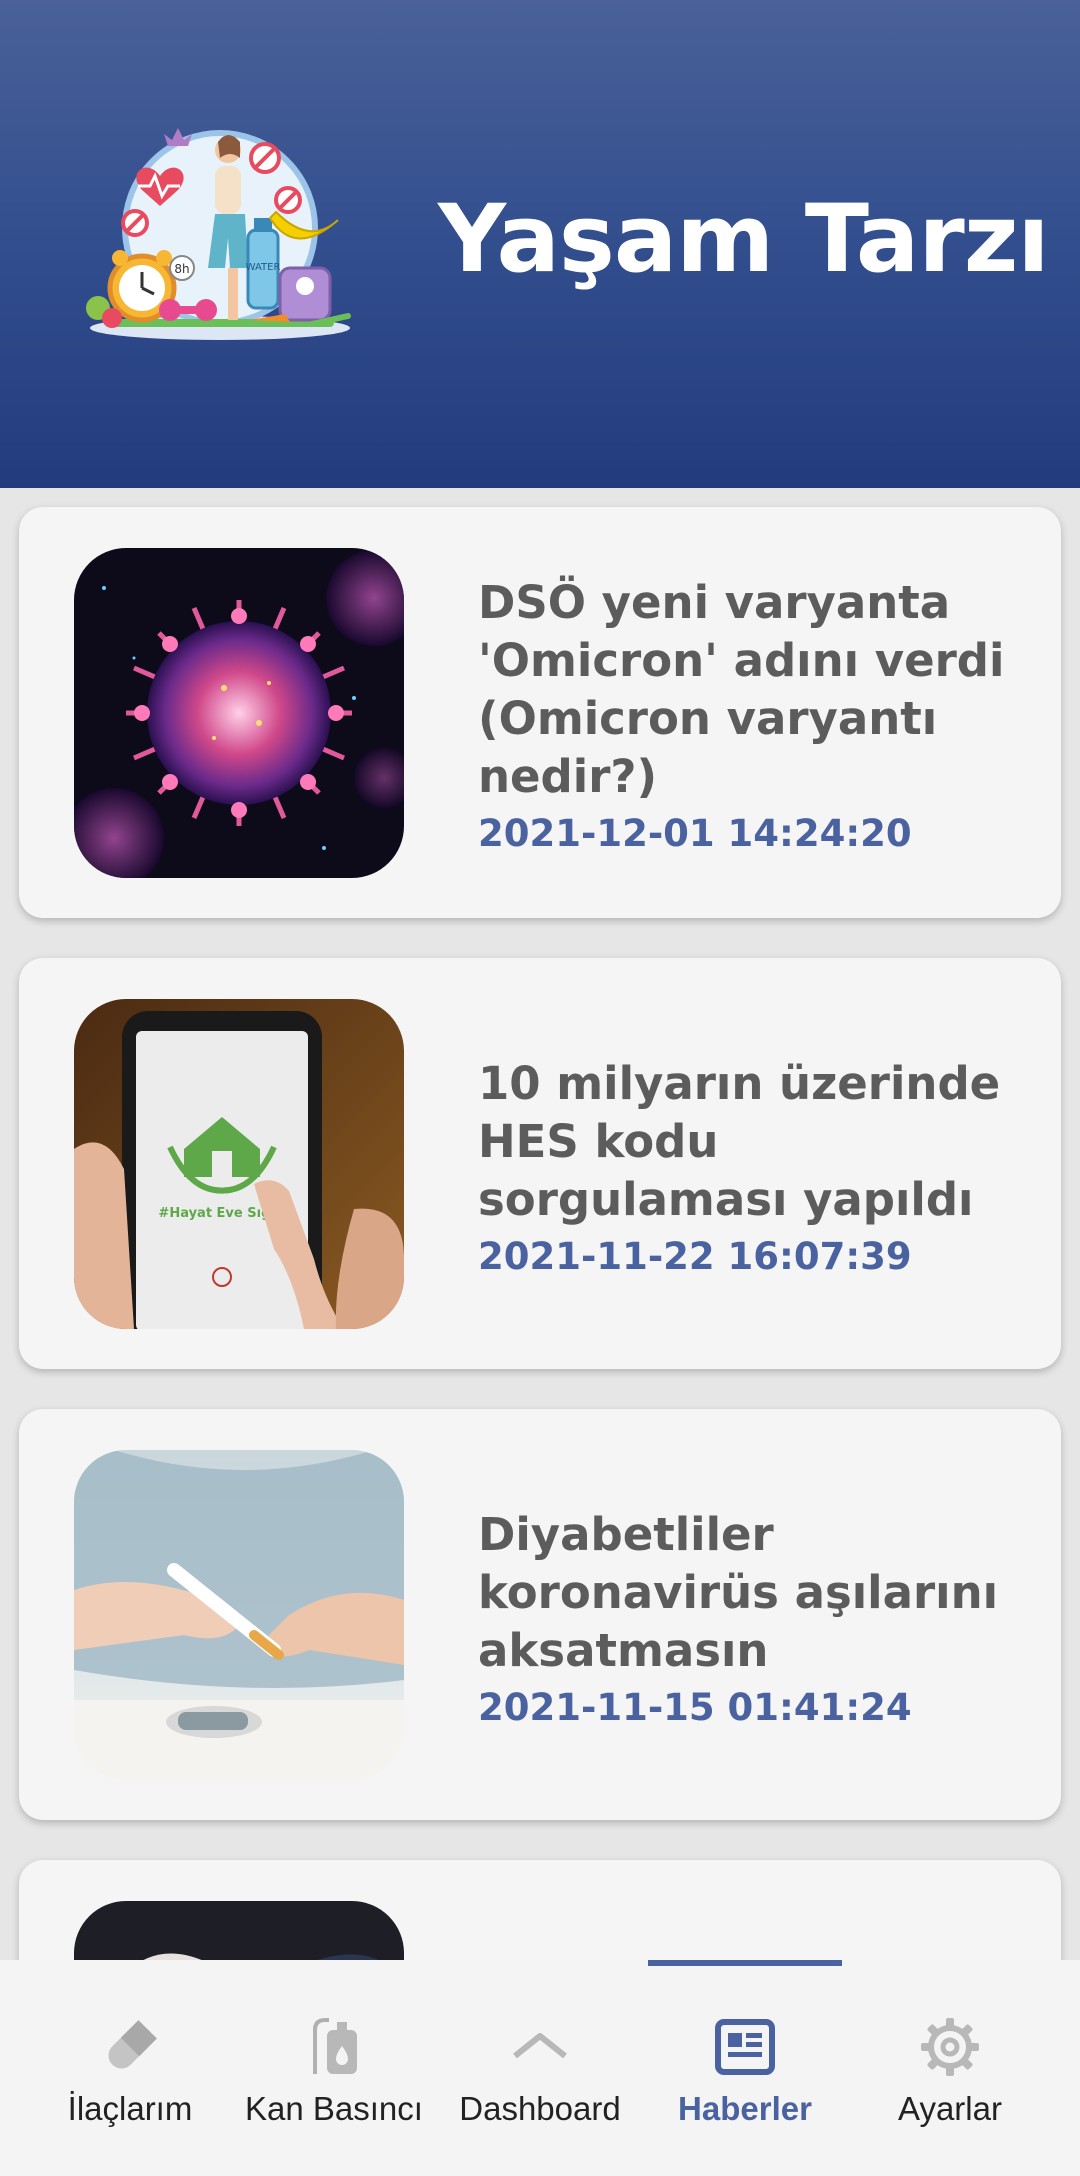 This screenshot has height=2176, width=1080. I want to click on news-date: 2021-11-22 16:07:39, so click(695, 1256).